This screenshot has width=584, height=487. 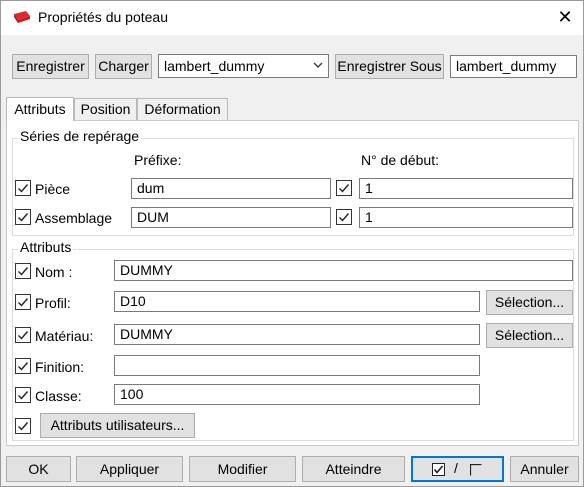 I want to click on assembly-start-checkbox, so click(x=344, y=217).